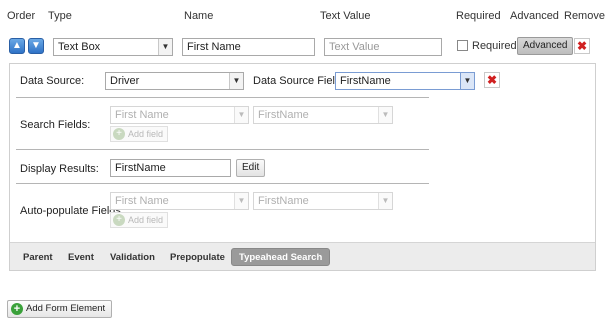 The image size is (606, 331). What do you see at coordinates (283, 201) in the screenshot?
I see `autopopulate-field-2-value: FirstName` at bounding box center [283, 201].